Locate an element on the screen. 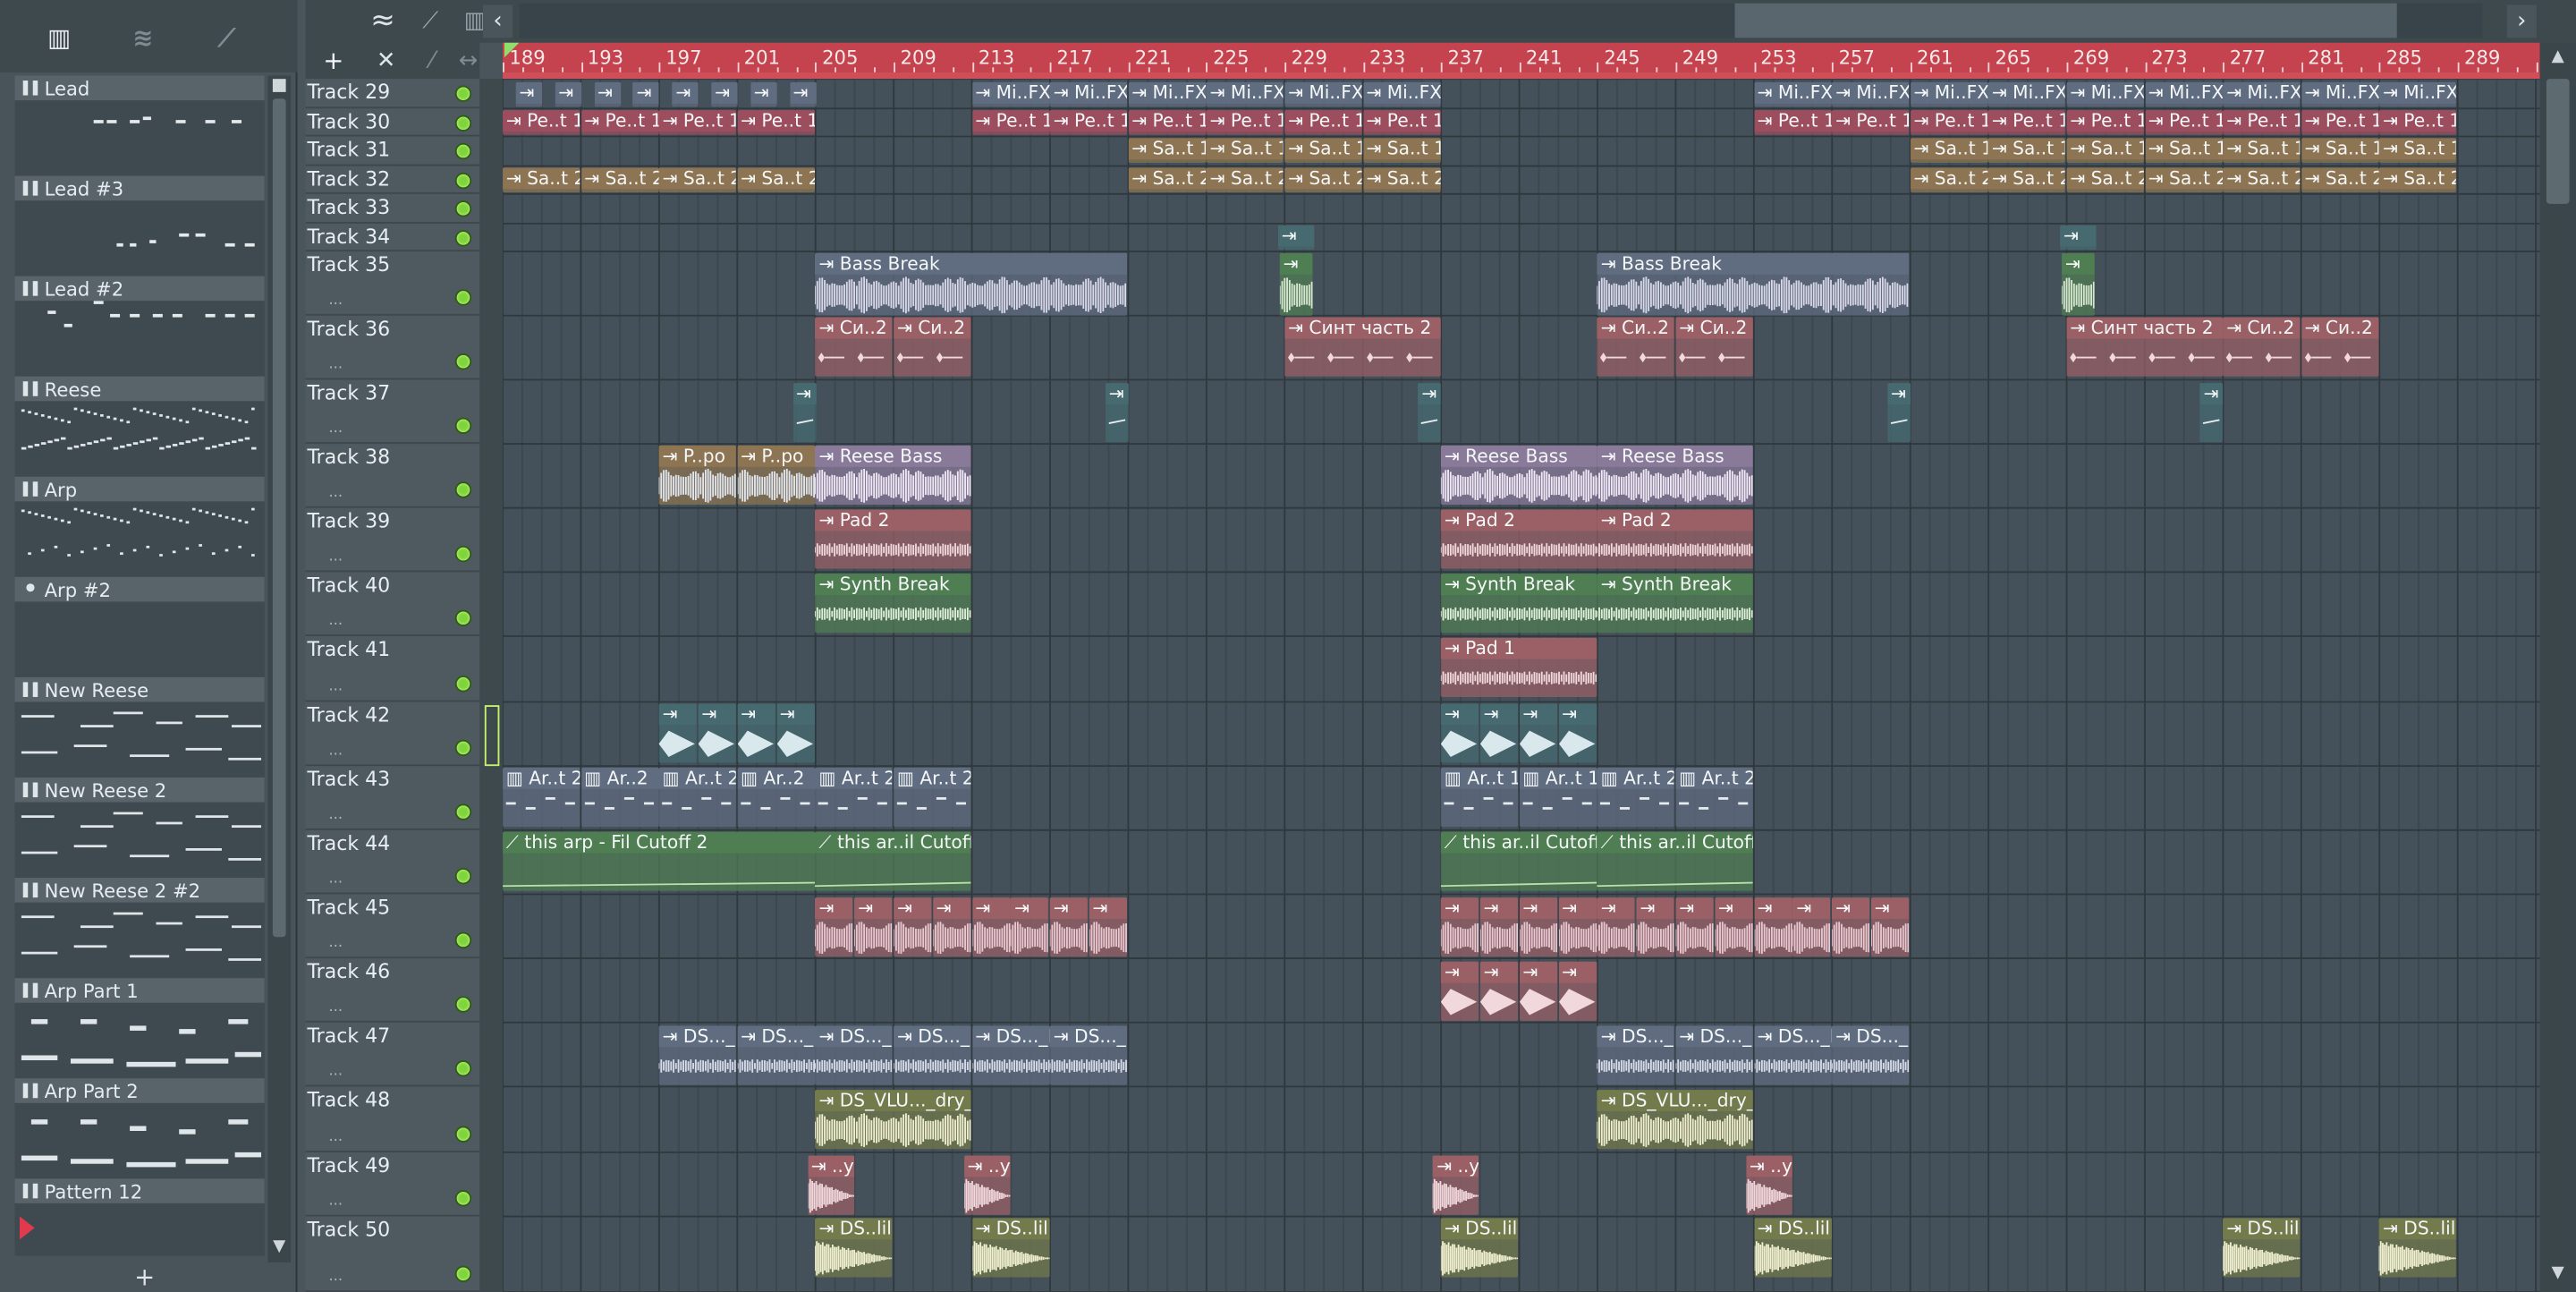 This screenshot has height=1292, width=2576. clip-header: ⇥ Синт часть 2 is located at coordinates (1362, 328).